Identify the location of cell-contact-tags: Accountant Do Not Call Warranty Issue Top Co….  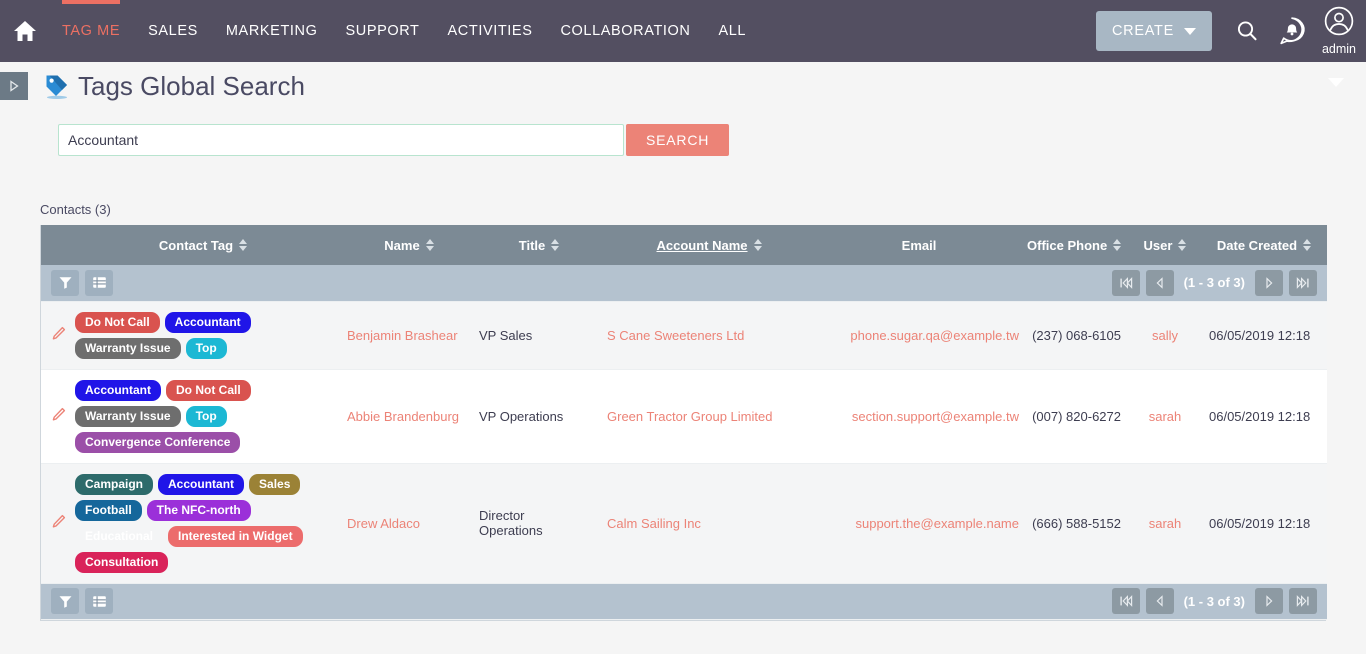
(203, 416).